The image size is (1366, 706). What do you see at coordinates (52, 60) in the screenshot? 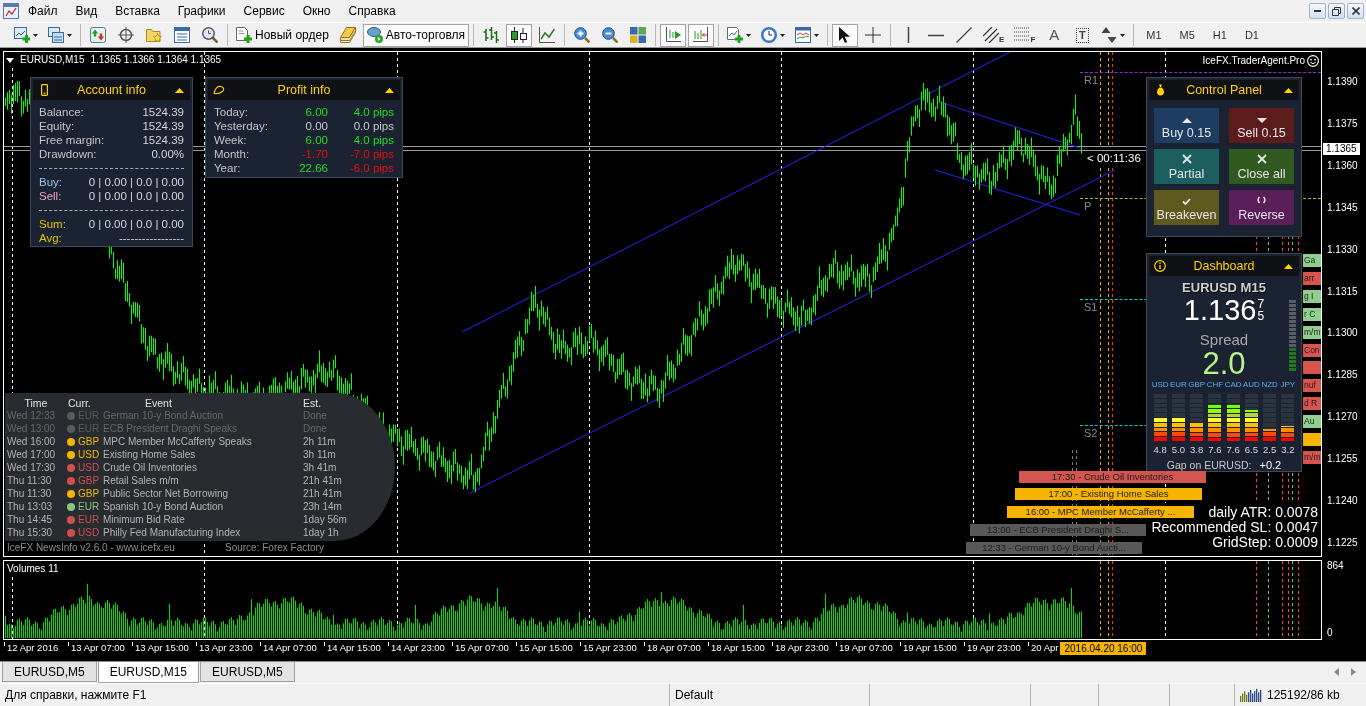
I see `symbol-label: EURUSD,M15` at bounding box center [52, 60].